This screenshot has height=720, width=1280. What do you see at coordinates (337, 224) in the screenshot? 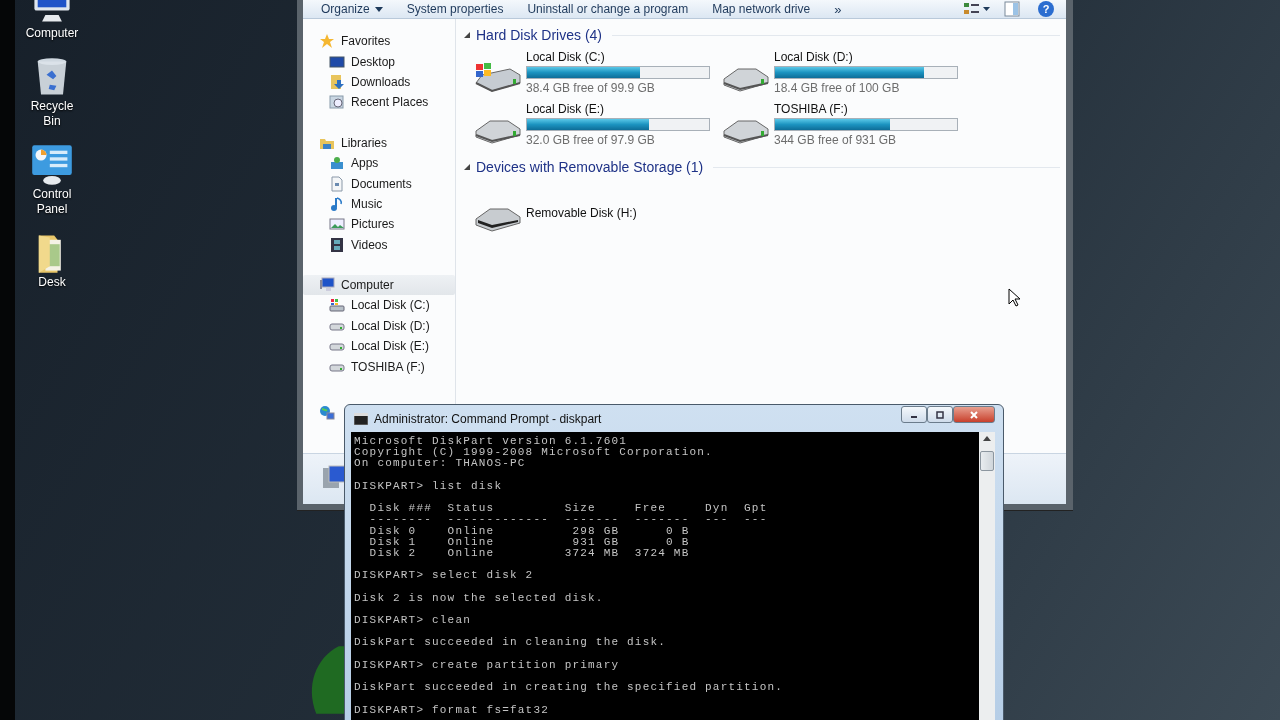
I see `picture-icon` at bounding box center [337, 224].